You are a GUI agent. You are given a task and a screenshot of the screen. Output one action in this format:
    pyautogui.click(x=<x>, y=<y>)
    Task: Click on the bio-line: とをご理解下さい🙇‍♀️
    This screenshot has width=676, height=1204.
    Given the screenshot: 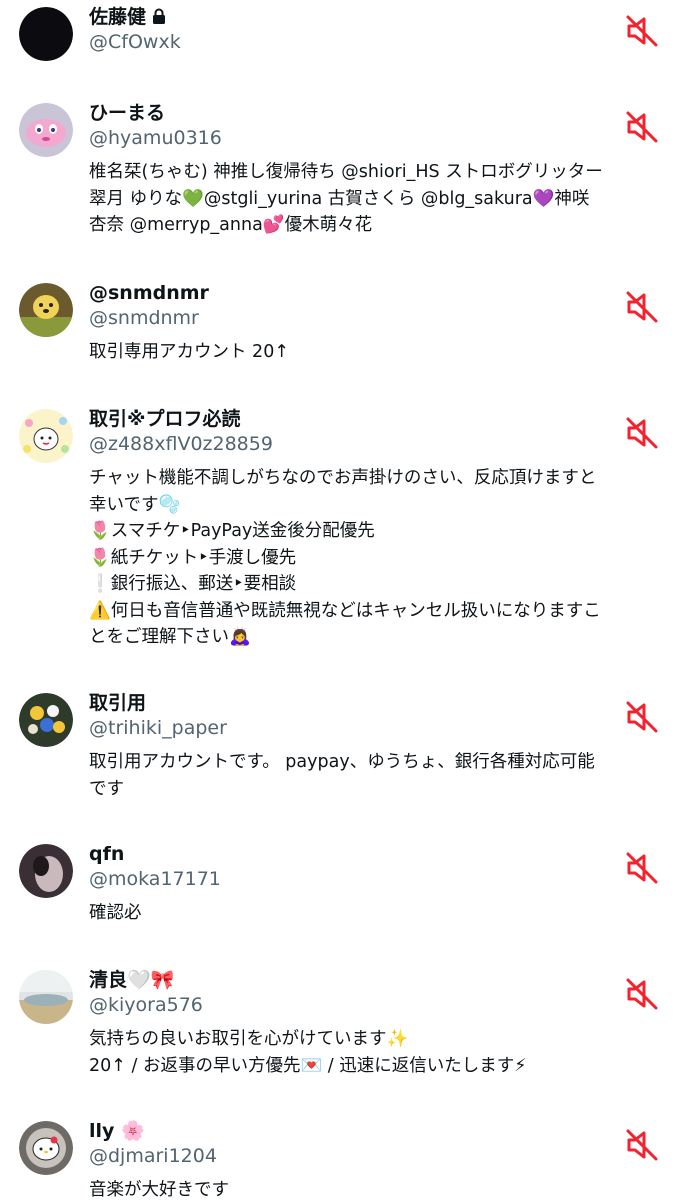 What is the action you would take?
    pyautogui.click(x=170, y=637)
    